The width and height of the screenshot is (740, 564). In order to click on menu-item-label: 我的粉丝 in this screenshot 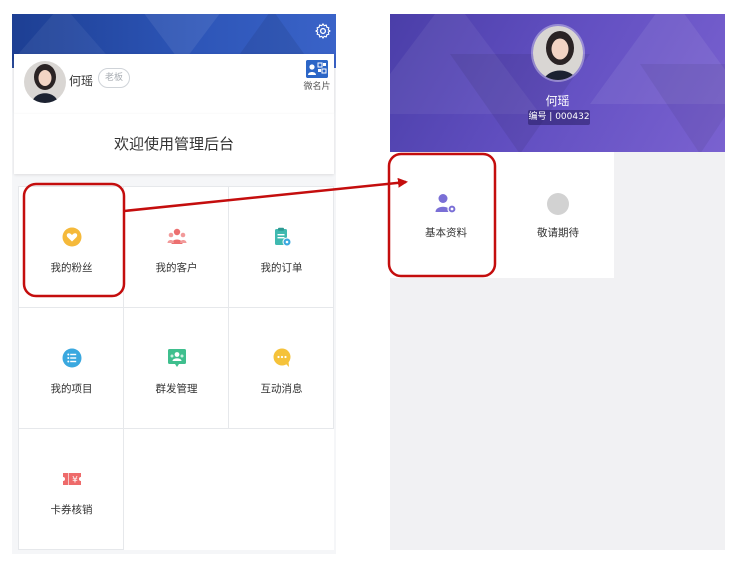, I will do `click(71, 268)`.